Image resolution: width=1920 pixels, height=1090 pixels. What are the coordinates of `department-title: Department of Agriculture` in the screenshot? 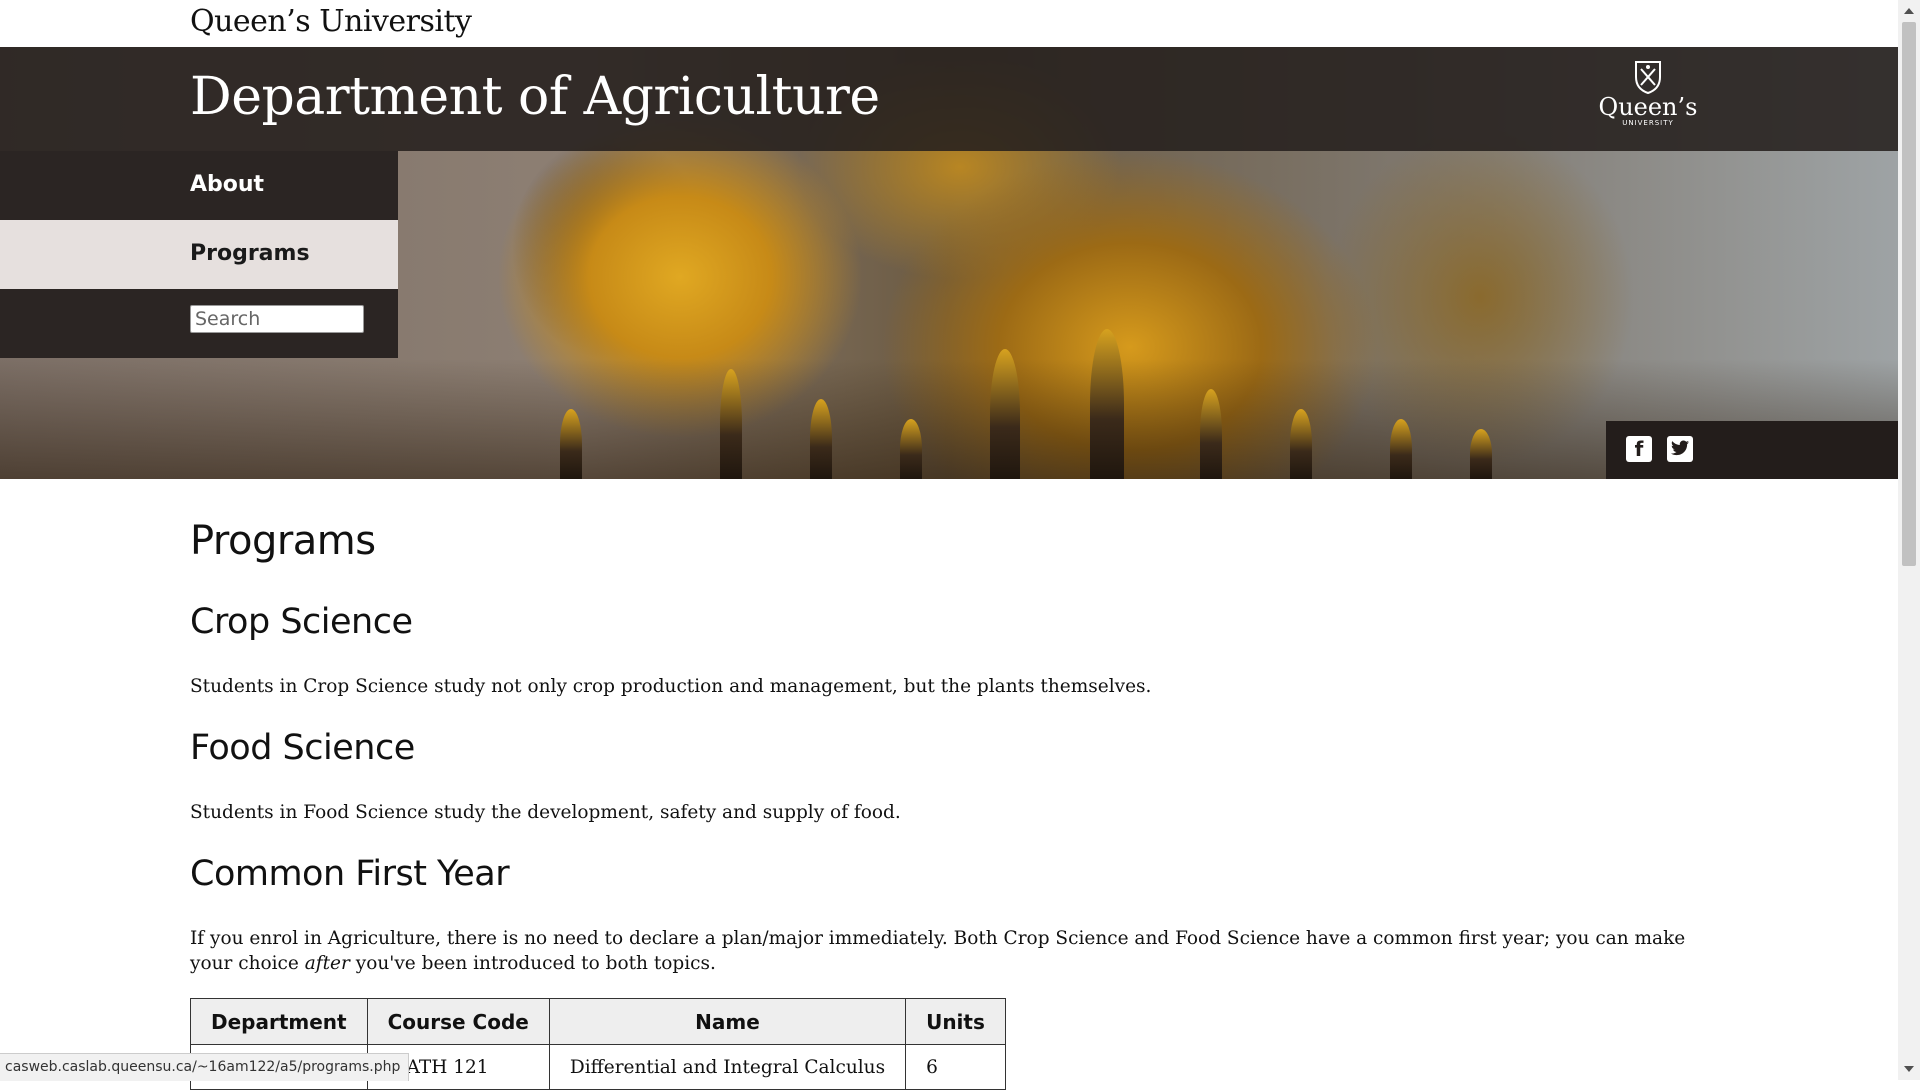 It's located at (535, 97).